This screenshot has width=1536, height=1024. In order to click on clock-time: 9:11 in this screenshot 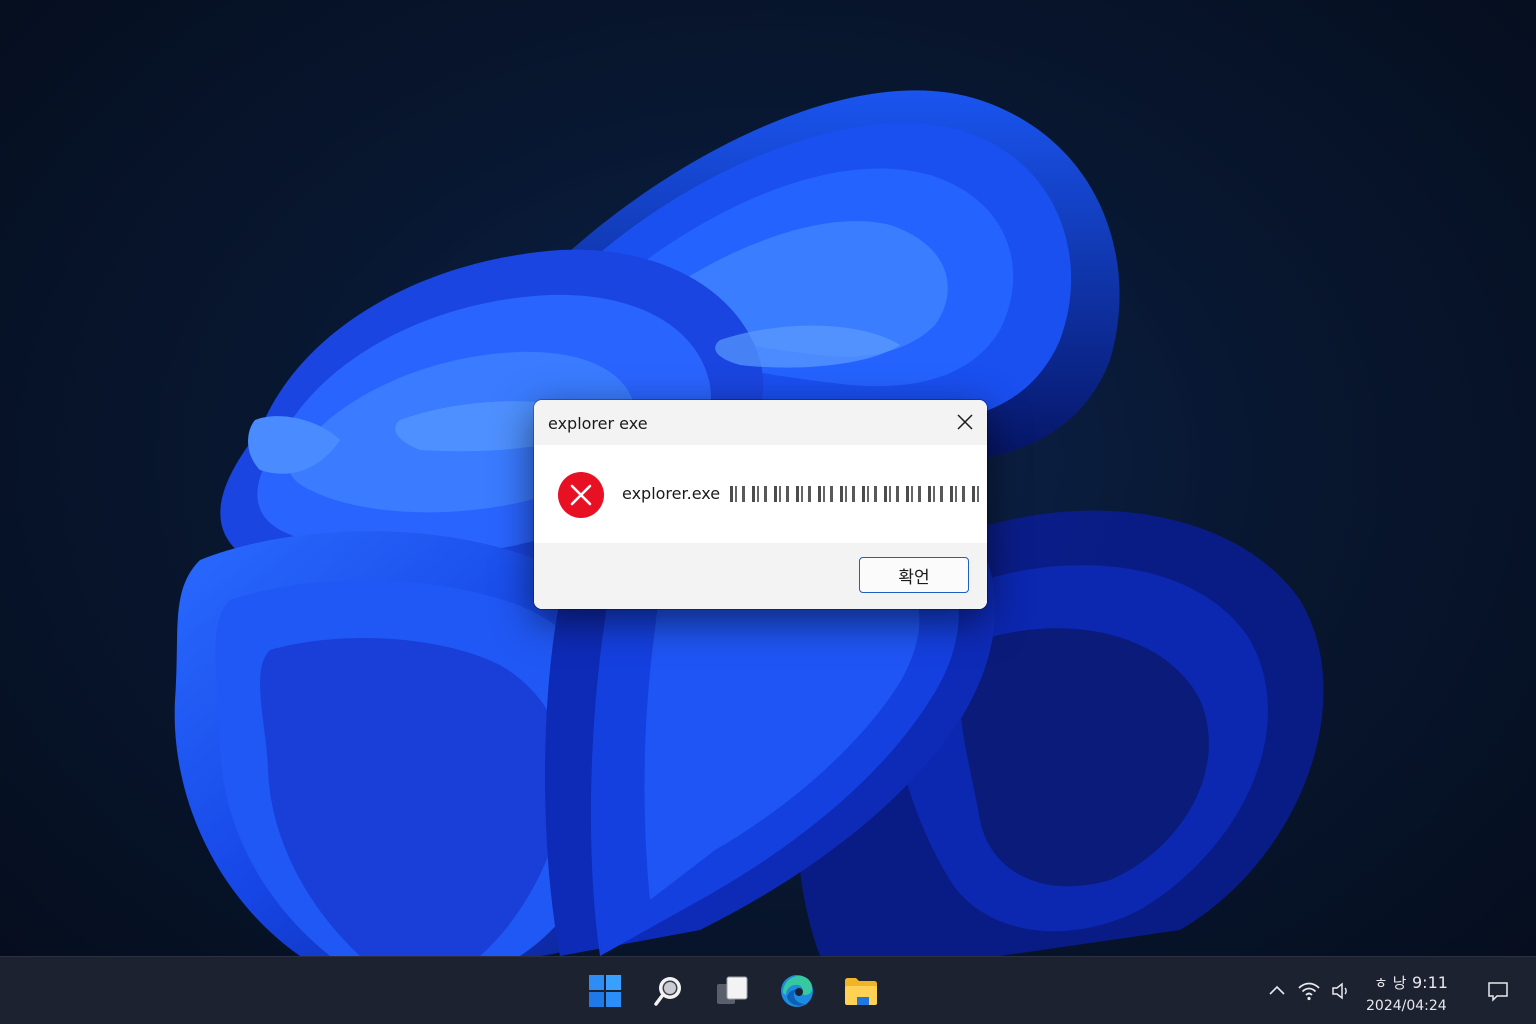, I will do `click(1430, 982)`.